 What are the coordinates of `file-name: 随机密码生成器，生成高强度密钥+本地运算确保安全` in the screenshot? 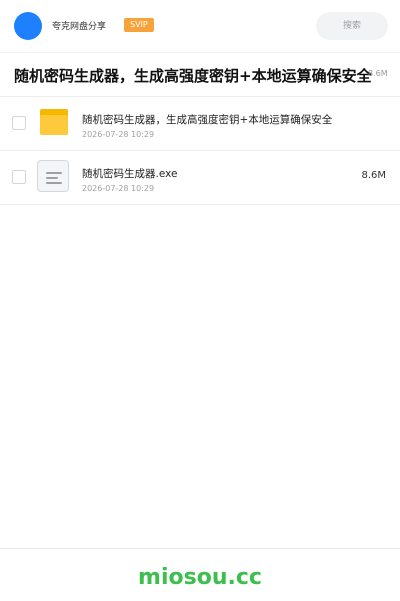 It's located at (207, 119).